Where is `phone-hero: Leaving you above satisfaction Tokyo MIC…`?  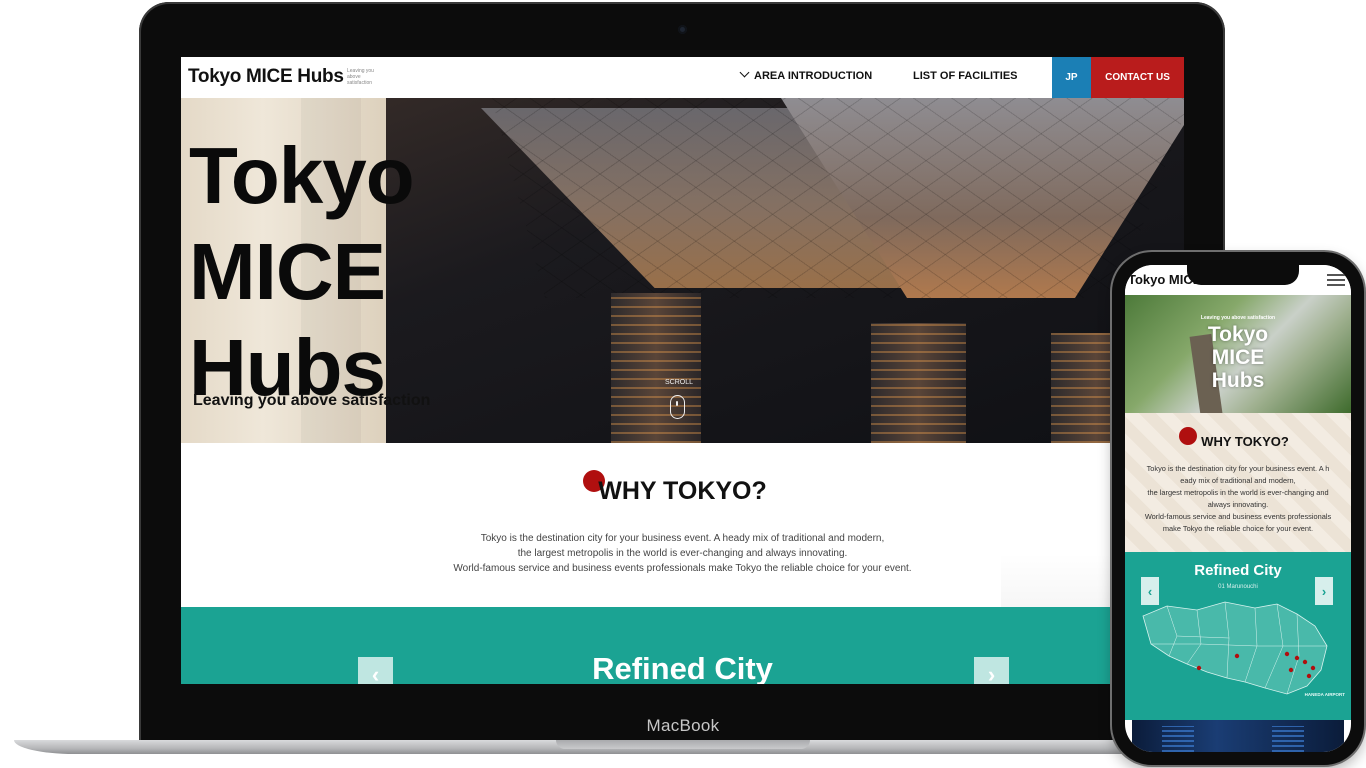 phone-hero: Leaving you above satisfaction Tokyo MIC… is located at coordinates (1238, 356).